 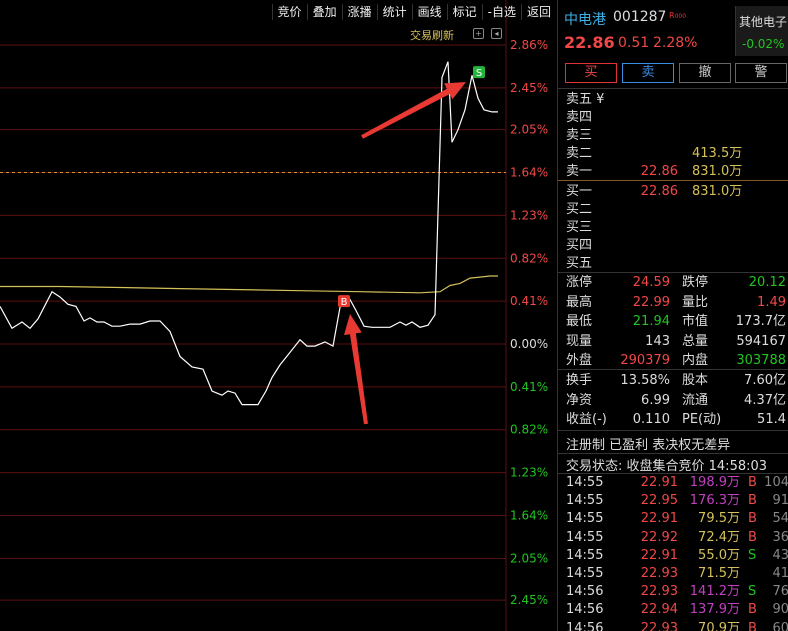 What do you see at coordinates (767, 282) in the screenshot?
I see `stat-value: 20.12` at bounding box center [767, 282].